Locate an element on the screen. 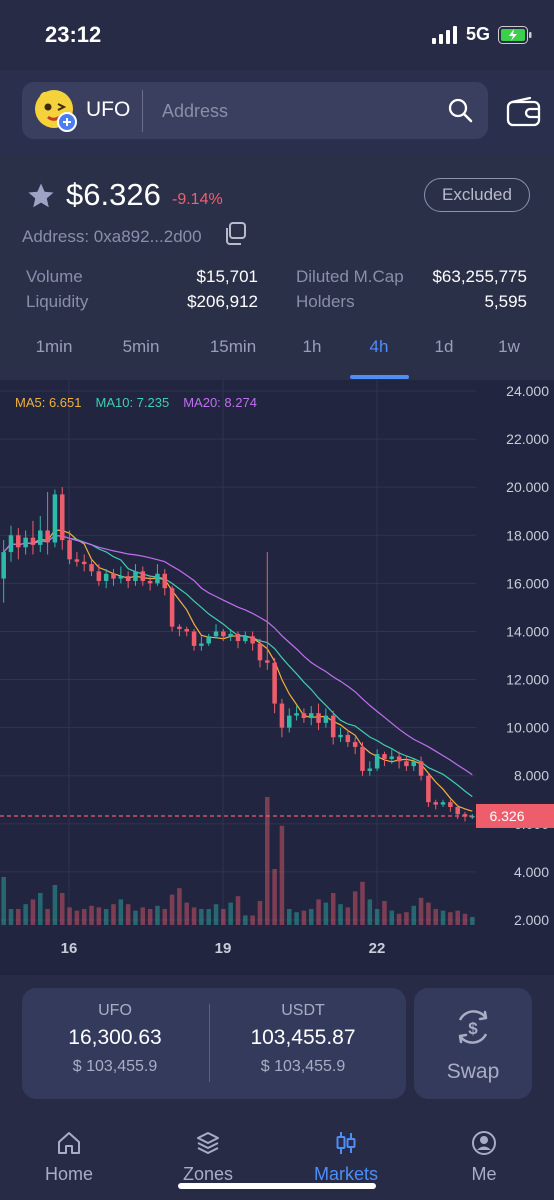  contract-address: Address: 0xa892...2d00 is located at coordinates (112, 236).